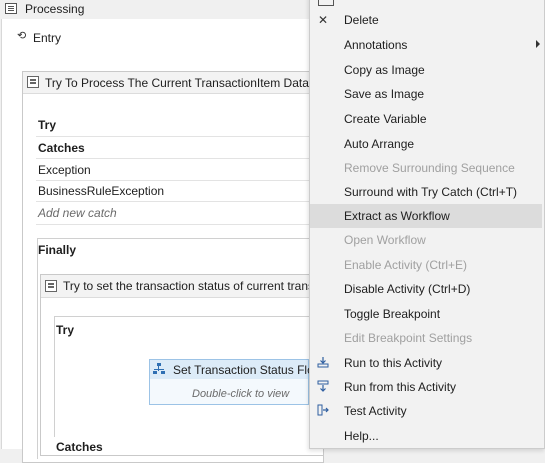 This screenshot has height=463, width=545. What do you see at coordinates (384, 94) in the screenshot?
I see `menu-item-label: Save as Image` at bounding box center [384, 94].